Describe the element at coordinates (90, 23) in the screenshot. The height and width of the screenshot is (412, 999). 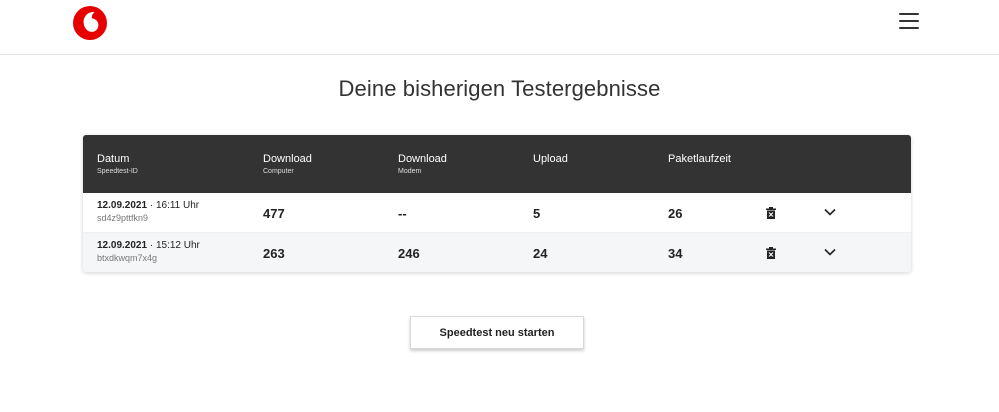
I see `vodafone-logo-icon` at that location.